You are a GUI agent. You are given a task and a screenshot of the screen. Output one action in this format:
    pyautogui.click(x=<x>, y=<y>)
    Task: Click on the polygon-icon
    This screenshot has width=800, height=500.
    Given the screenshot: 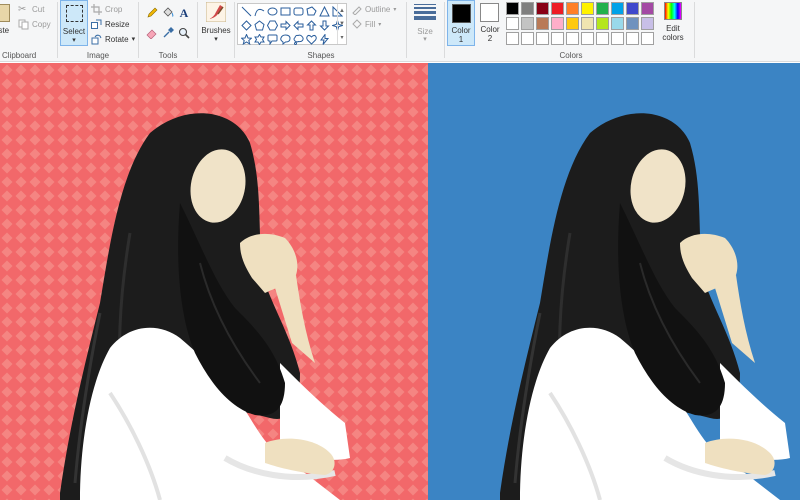 What is the action you would take?
    pyautogui.click(x=311, y=11)
    